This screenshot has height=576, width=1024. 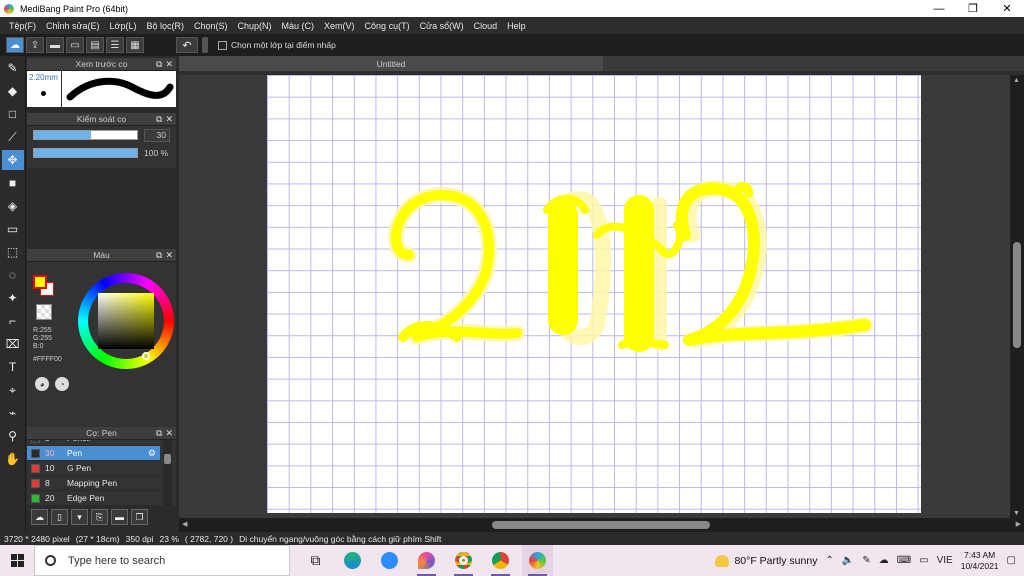 I want to click on close-button: ✕, so click(x=1007, y=8).